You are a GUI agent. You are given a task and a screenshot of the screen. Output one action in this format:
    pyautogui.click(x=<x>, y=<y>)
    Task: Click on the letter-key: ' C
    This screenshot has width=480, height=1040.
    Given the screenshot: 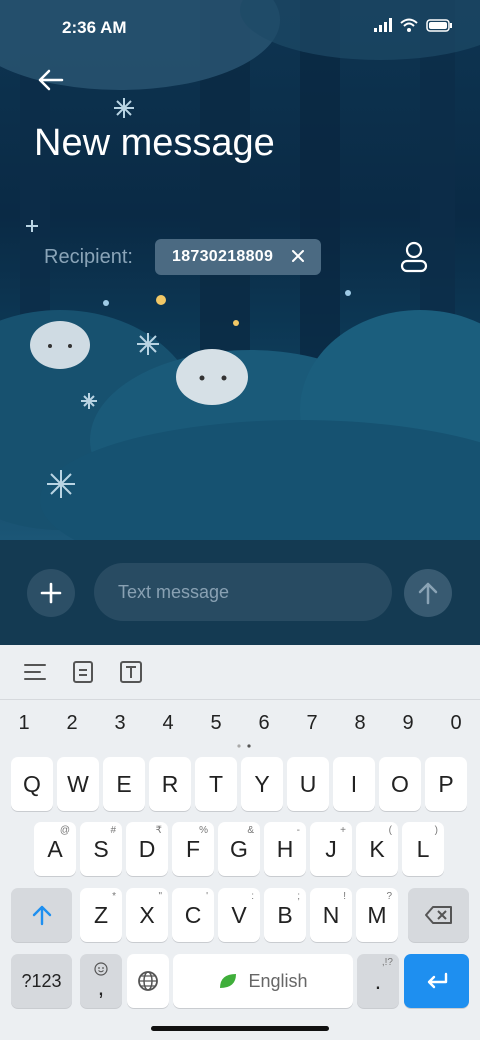 What is the action you would take?
    pyautogui.click(x=193, y=915)
    